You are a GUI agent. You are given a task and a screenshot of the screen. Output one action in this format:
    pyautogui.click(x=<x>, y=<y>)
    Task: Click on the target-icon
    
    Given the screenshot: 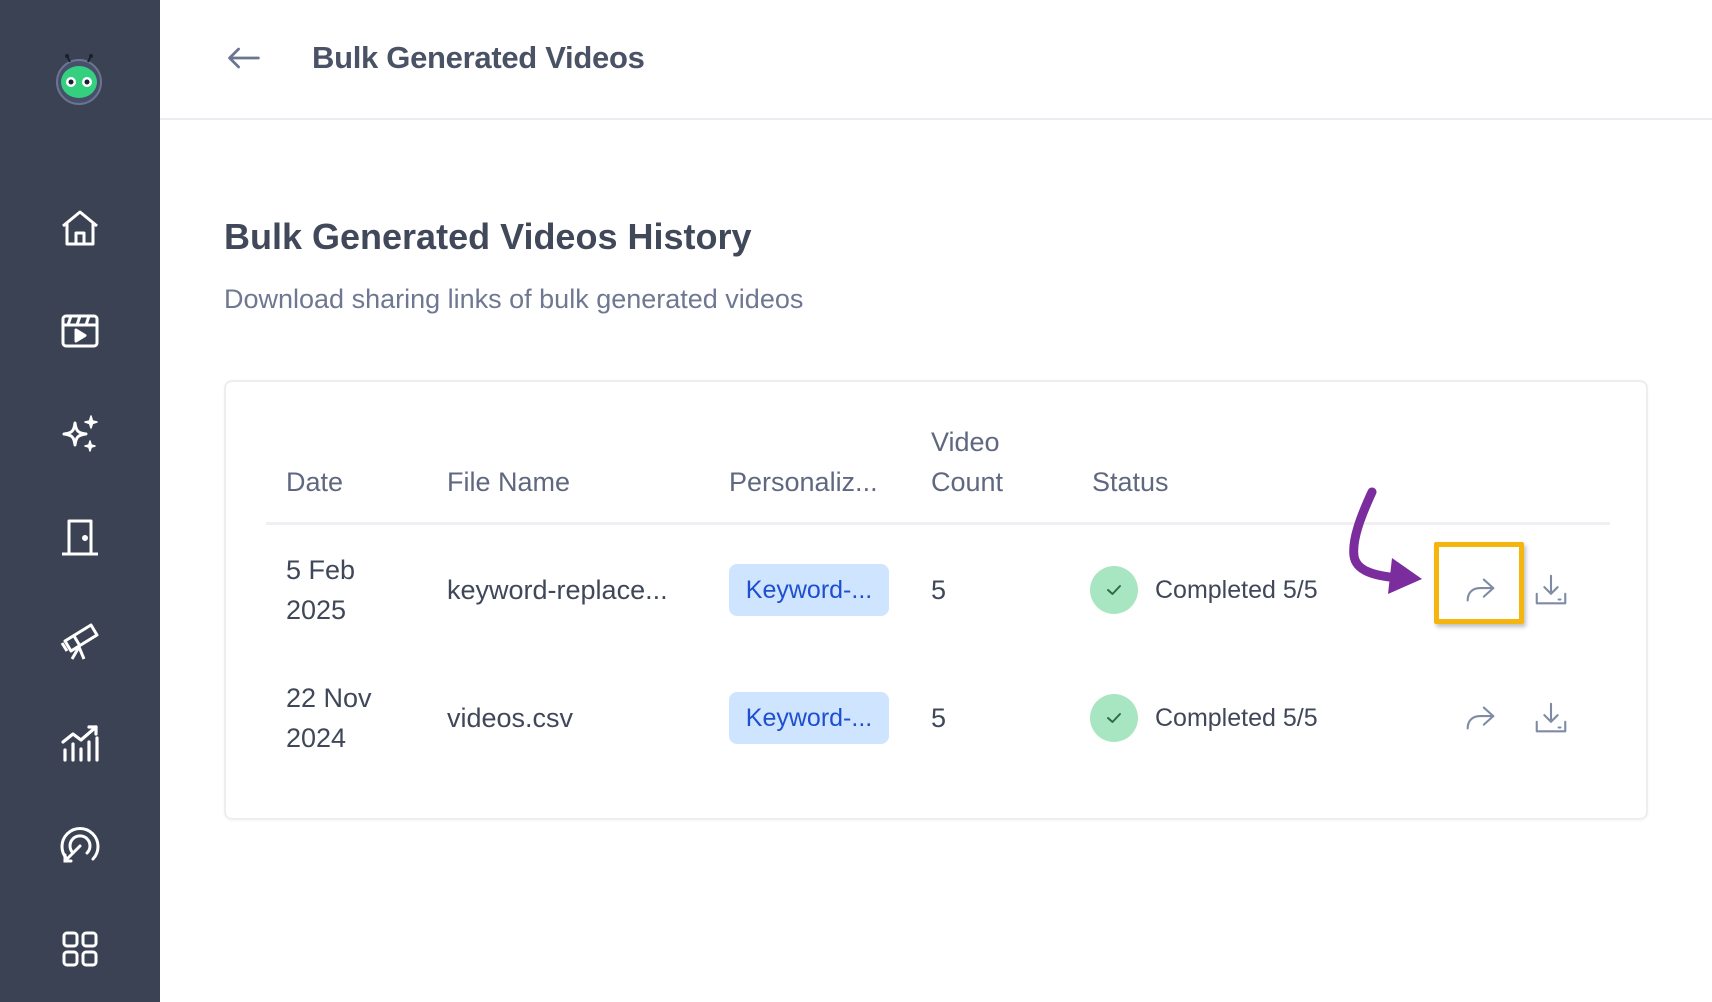 What is the action you would take?
    pyautogui.click(x=80, y=845)
    